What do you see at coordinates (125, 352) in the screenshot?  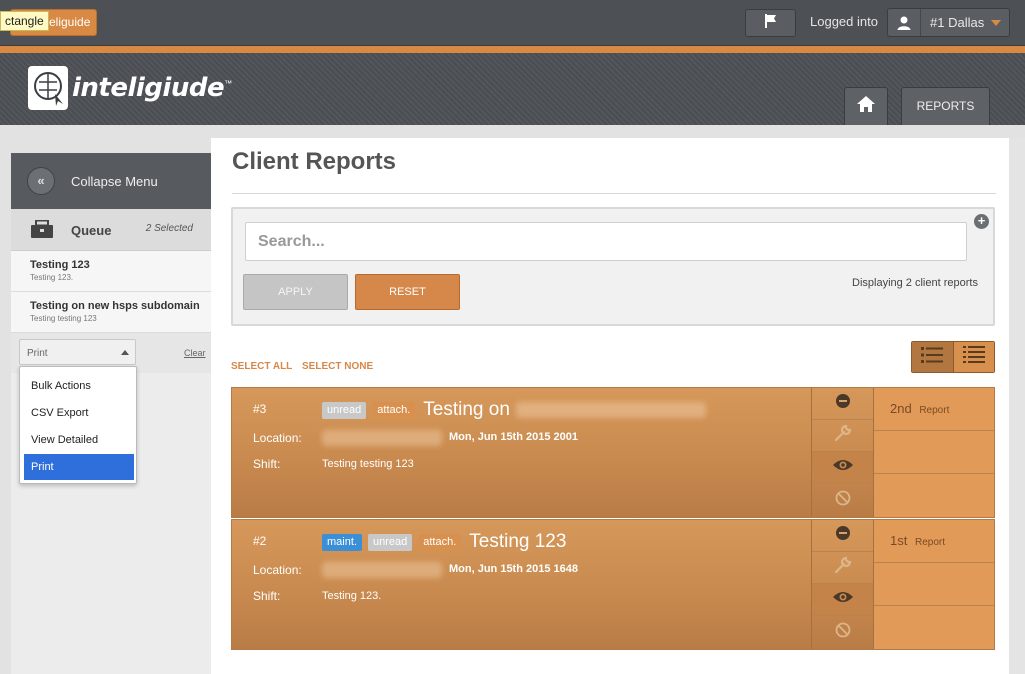 I see `chevron-up-icon` at bounding box center [125, 352].